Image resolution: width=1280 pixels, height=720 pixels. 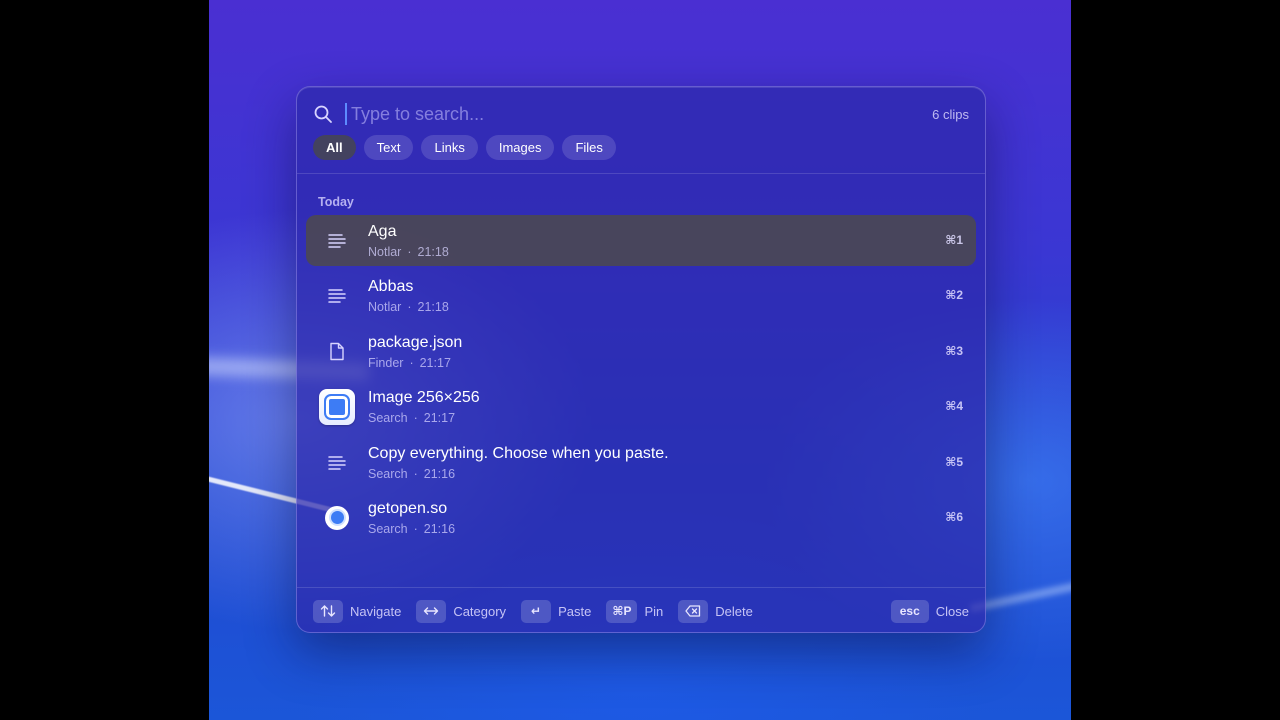 I want to click on filter-files: Files, so click(x=589, y=147).